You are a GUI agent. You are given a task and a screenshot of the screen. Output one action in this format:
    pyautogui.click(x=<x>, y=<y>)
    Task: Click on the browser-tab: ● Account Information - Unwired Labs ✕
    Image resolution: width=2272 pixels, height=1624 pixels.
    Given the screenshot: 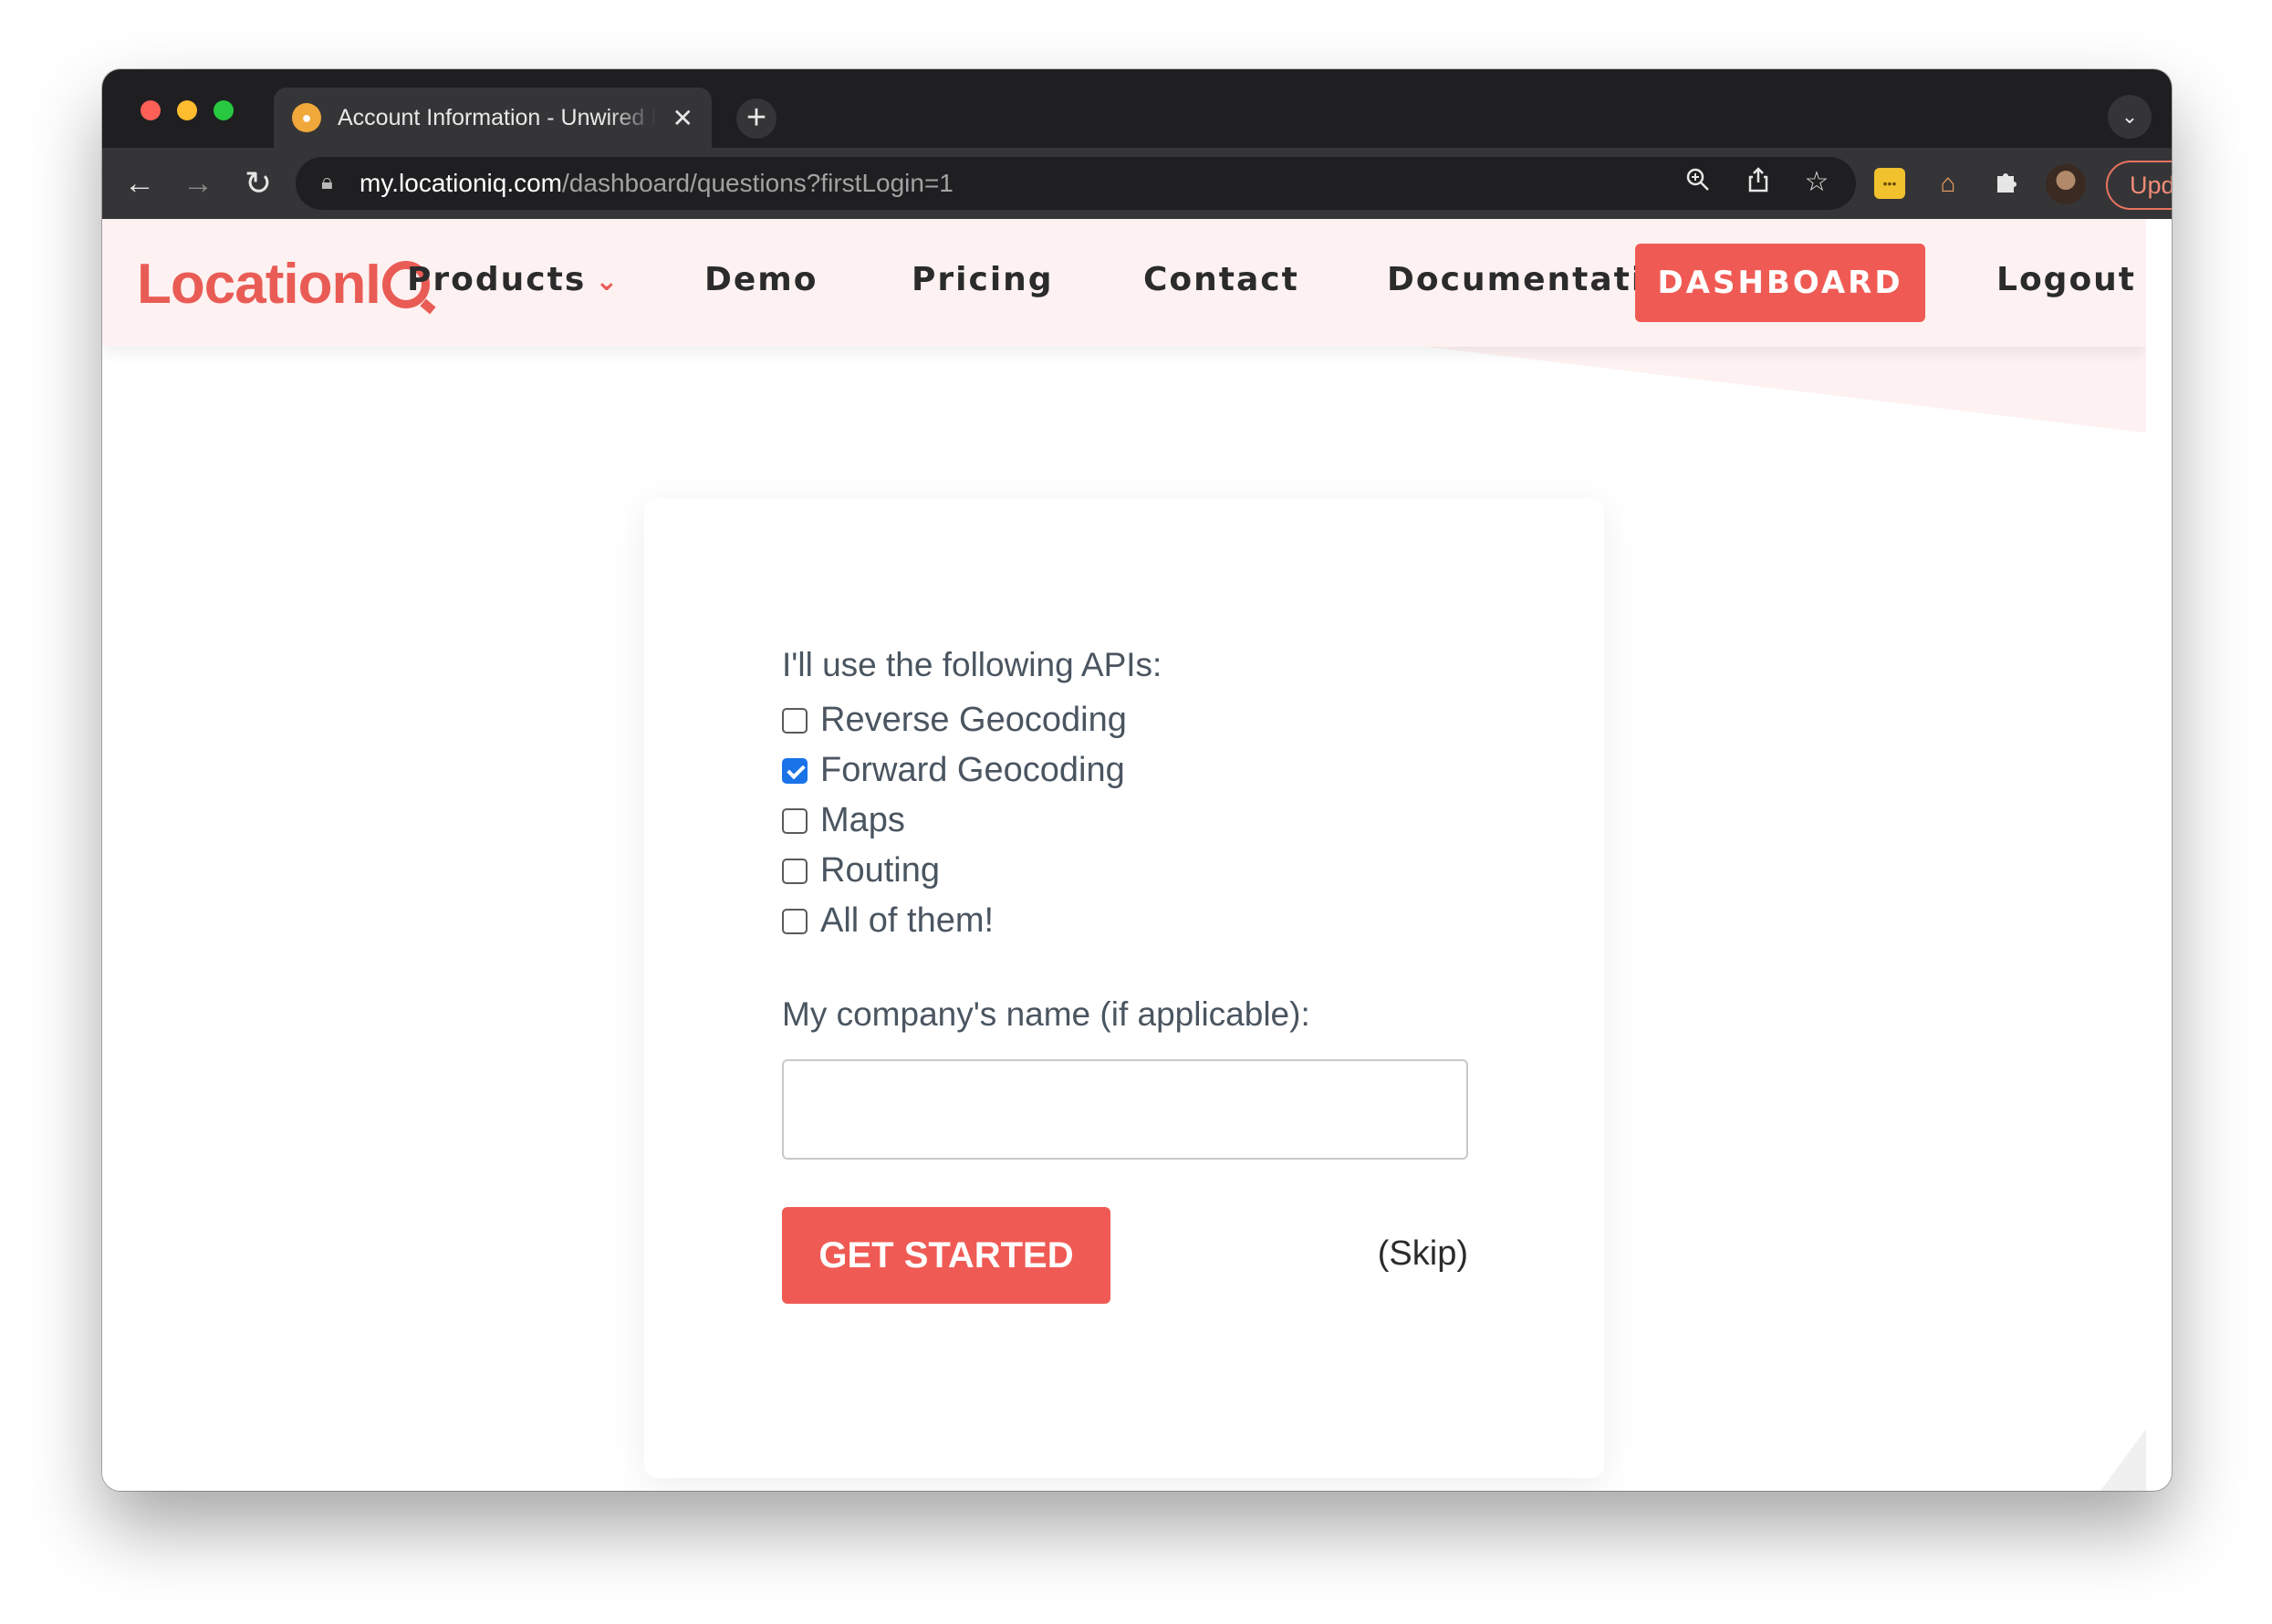 What is the action you would take?
    pyautogui.click(x=493, y=118)
    